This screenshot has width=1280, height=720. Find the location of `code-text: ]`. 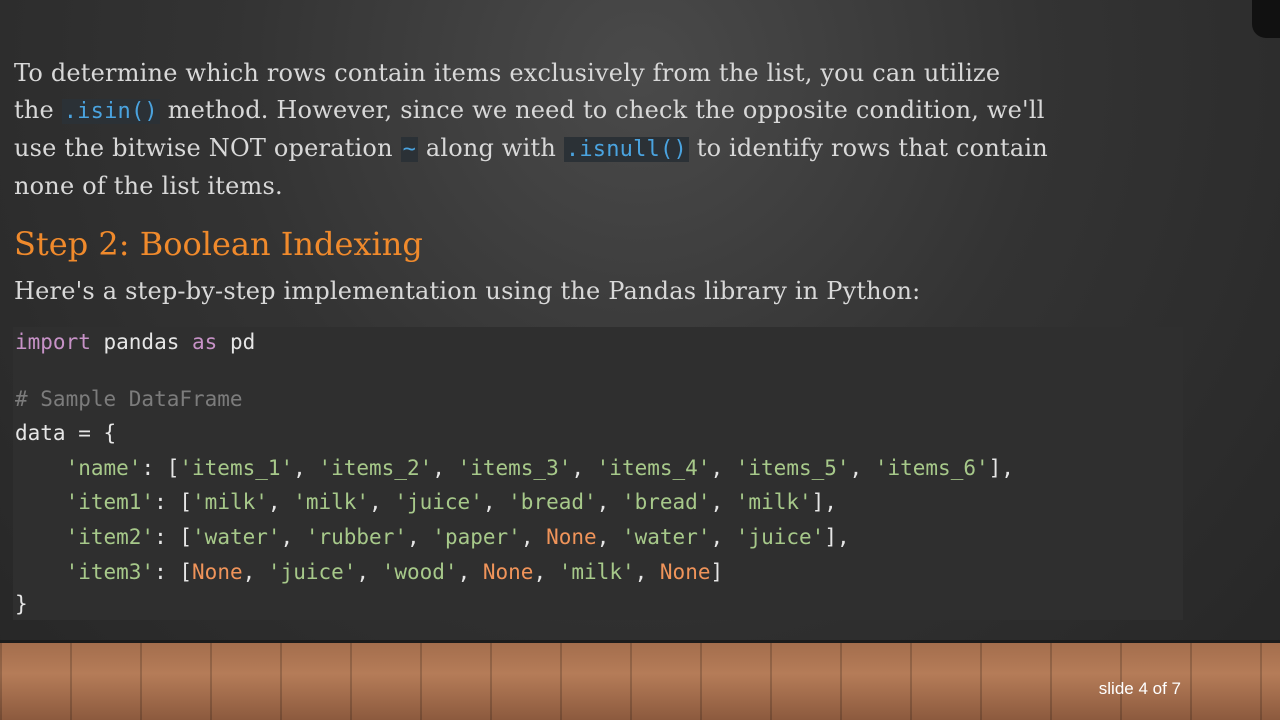

code-text: ] is located at coordinates (717, 572).